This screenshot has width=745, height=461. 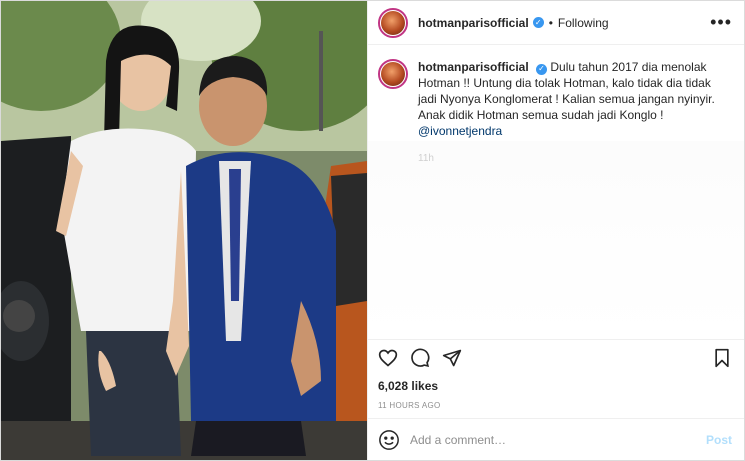 What do you see at coordinates (722, 358) in the screenshot?
I see `bookmark-icon` at bounding box center [722, 358].